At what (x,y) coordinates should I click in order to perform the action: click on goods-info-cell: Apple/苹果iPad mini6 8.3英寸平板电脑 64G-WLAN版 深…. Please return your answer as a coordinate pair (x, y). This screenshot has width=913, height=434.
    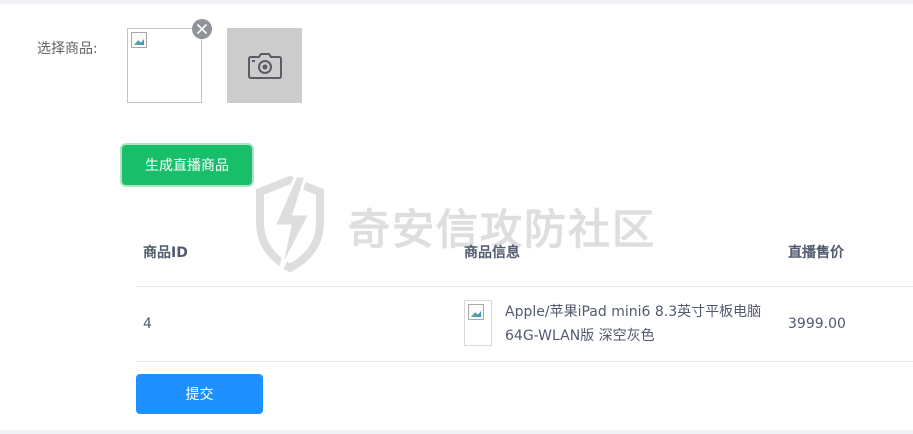
    Looking at the image, I should click on (619, 324).